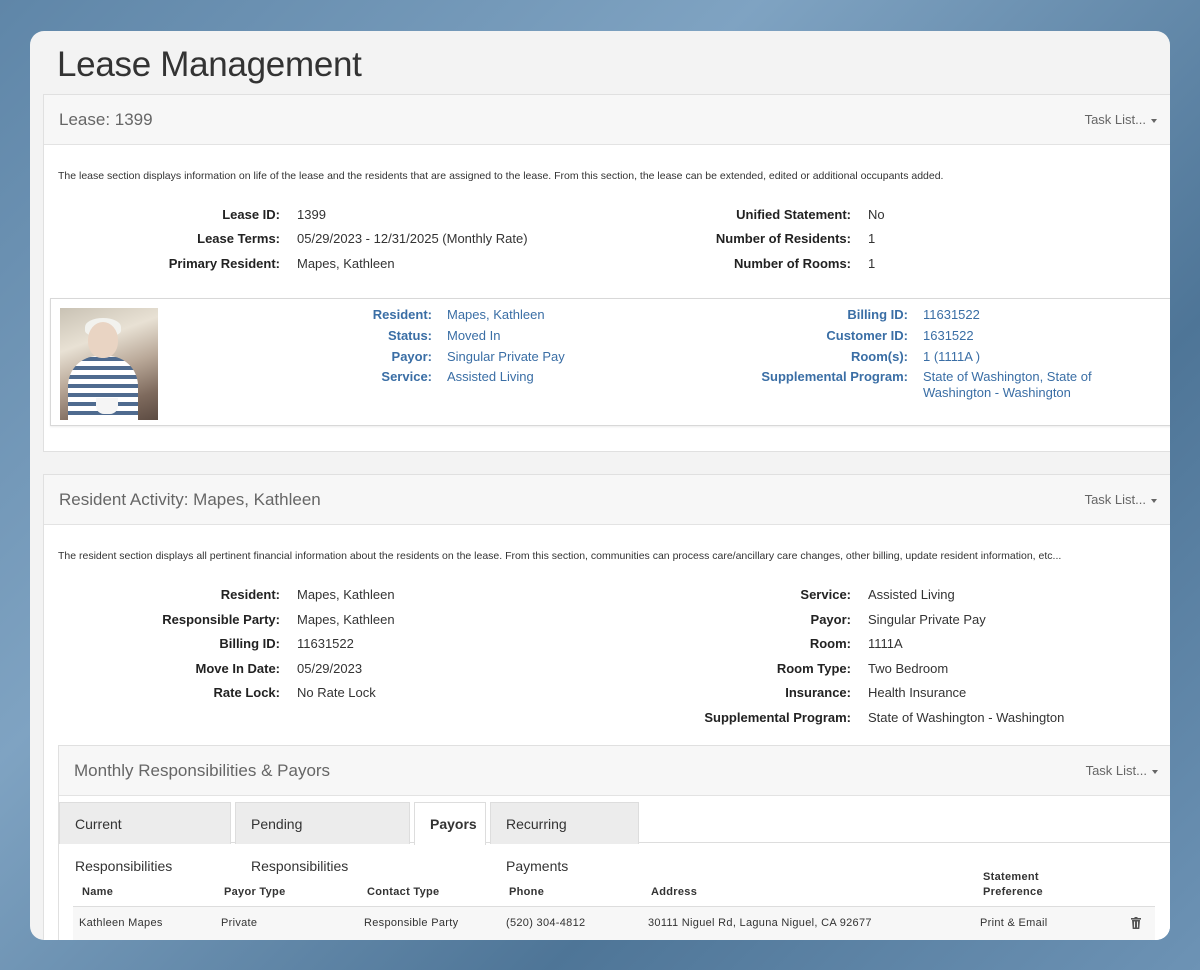 This screenshot has width=1200, height=970. I want to click on col-statement-preference: Statement Preference, so click(1013, 884).